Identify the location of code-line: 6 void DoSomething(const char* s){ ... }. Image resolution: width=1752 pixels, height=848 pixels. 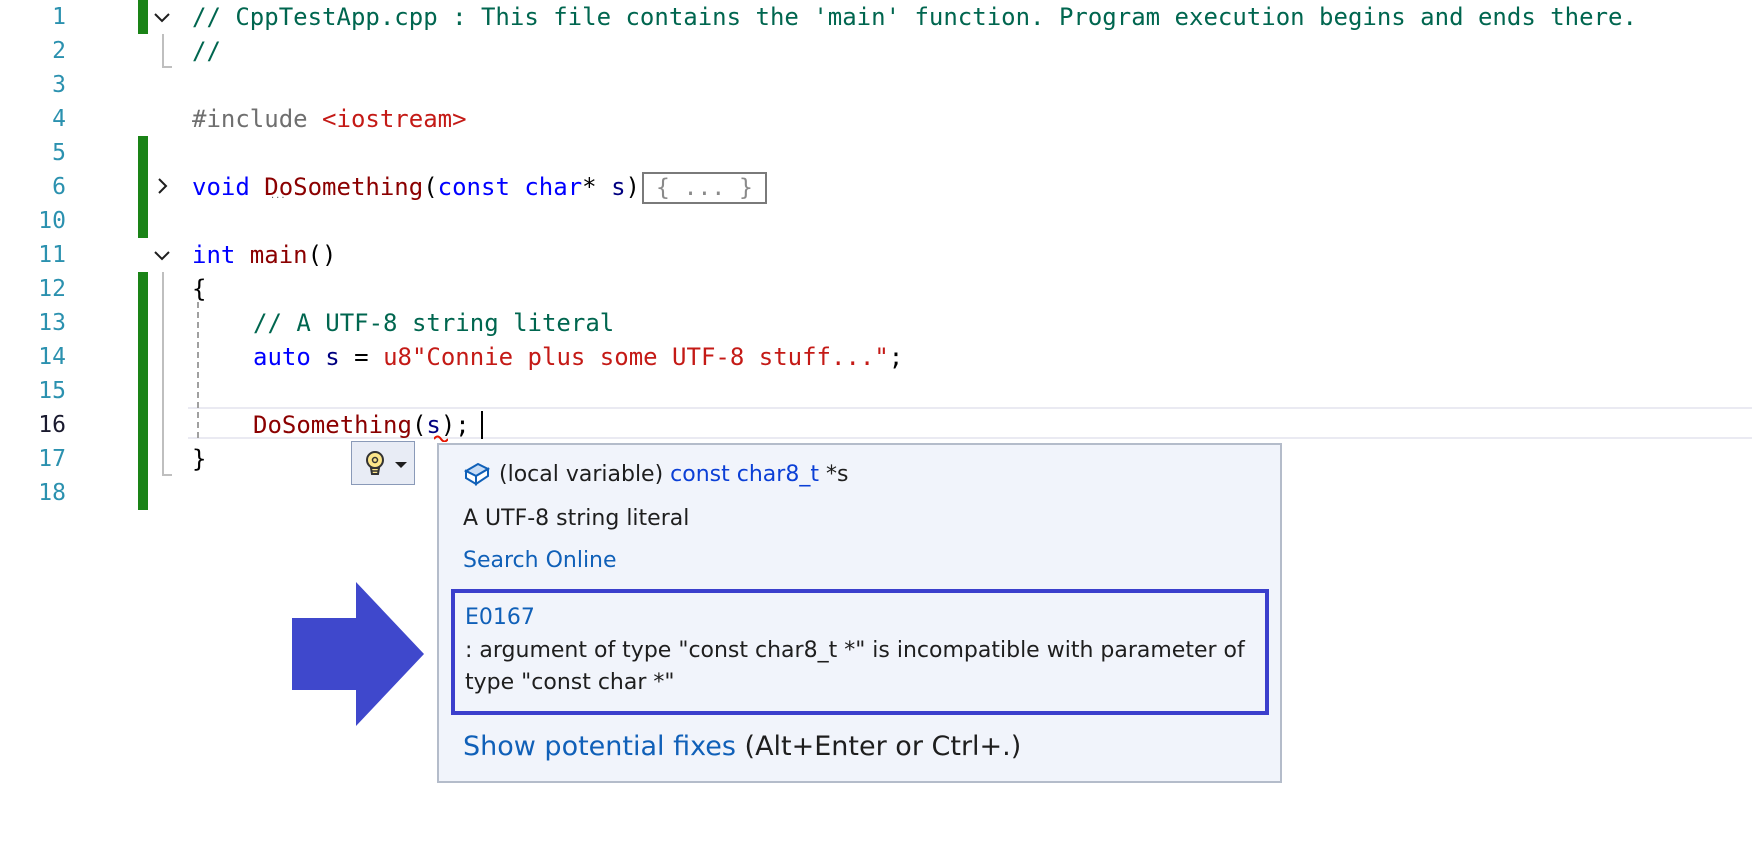
(876, 187).